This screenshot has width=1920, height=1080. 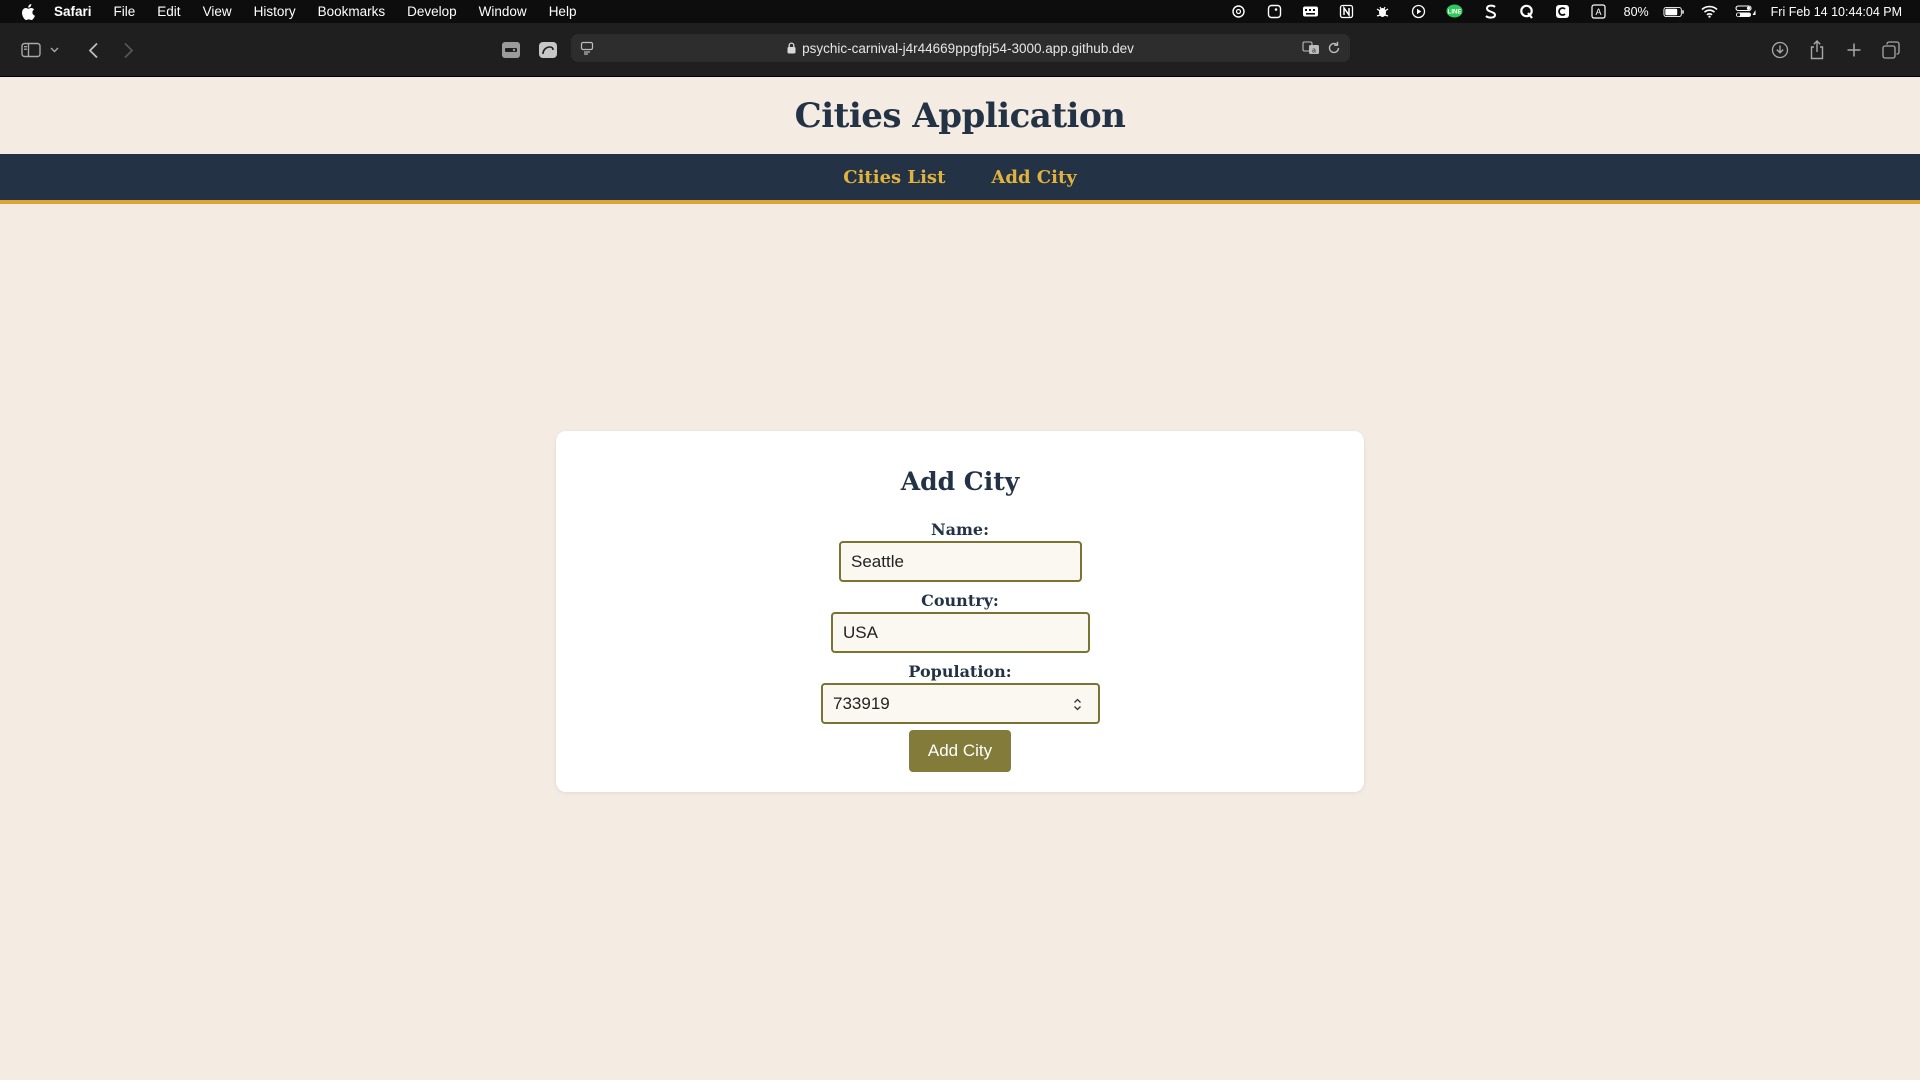 I want to click on page-menu-icon, so click(x=587, y=48).